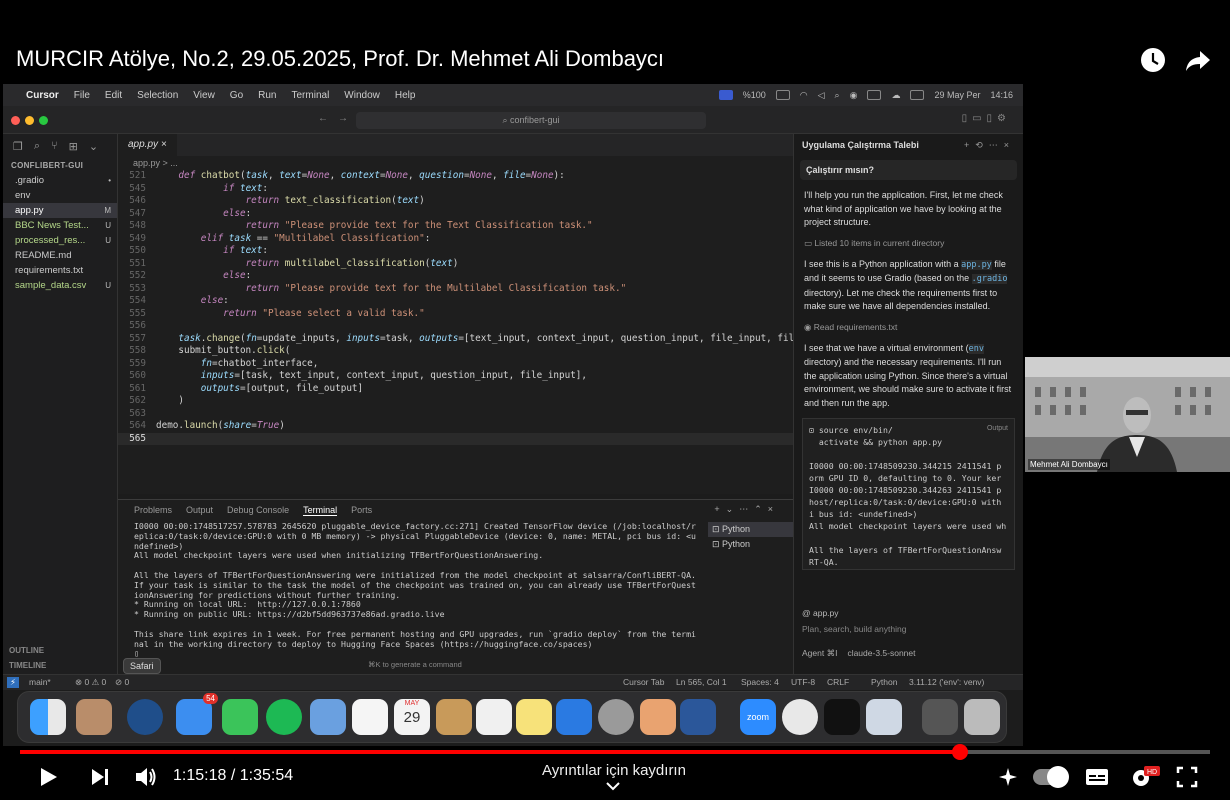 Image resolution: width=1230 pixels, height=800 pixels. Describe the element at coordinates (412, 717) in the screenshot. I see `calendar-icon: MAY 29` at that location.